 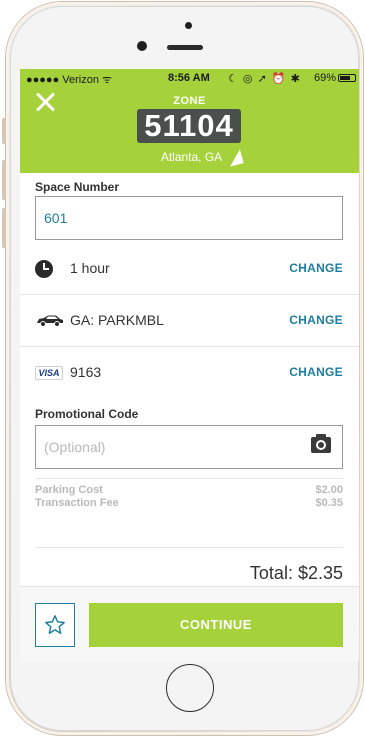 I want to click on city-label: Atlanta, GA, so click(x=191, y=157).